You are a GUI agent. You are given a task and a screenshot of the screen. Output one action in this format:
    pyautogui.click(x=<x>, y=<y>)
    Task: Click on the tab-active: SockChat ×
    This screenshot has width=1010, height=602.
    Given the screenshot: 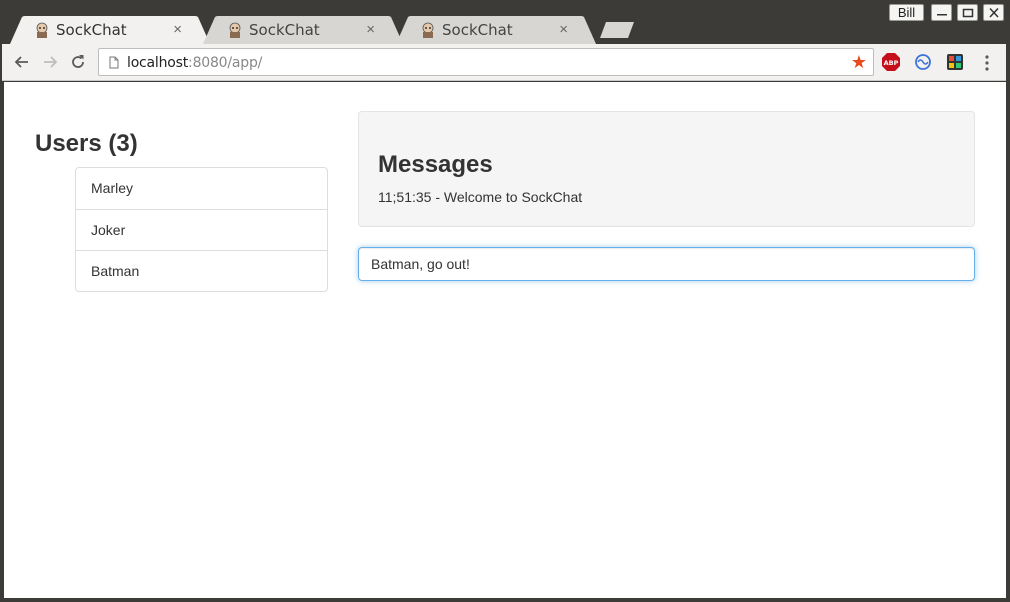 What is the action you would take?
    pyautogui.click(x=110, y=30)
    